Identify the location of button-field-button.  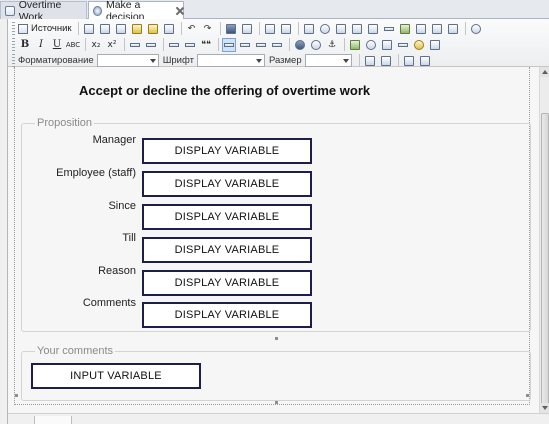
(389, 29).